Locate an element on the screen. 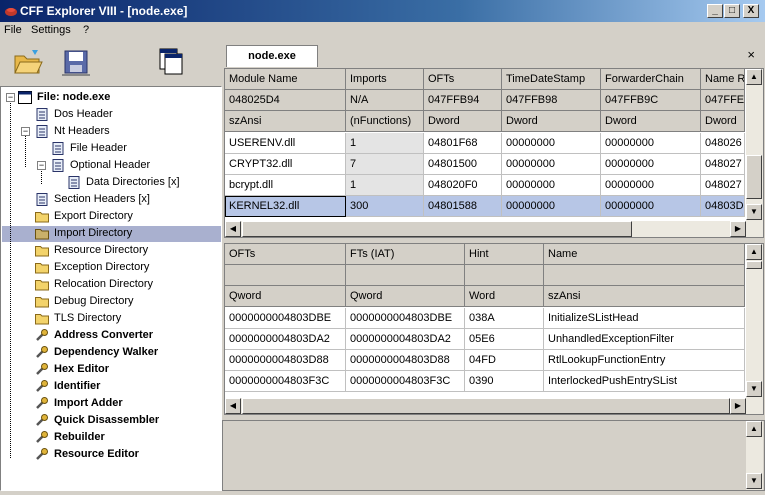 The height and width of the screenshot is (495, 765). close-button: X is located at coordinates (751, 11).